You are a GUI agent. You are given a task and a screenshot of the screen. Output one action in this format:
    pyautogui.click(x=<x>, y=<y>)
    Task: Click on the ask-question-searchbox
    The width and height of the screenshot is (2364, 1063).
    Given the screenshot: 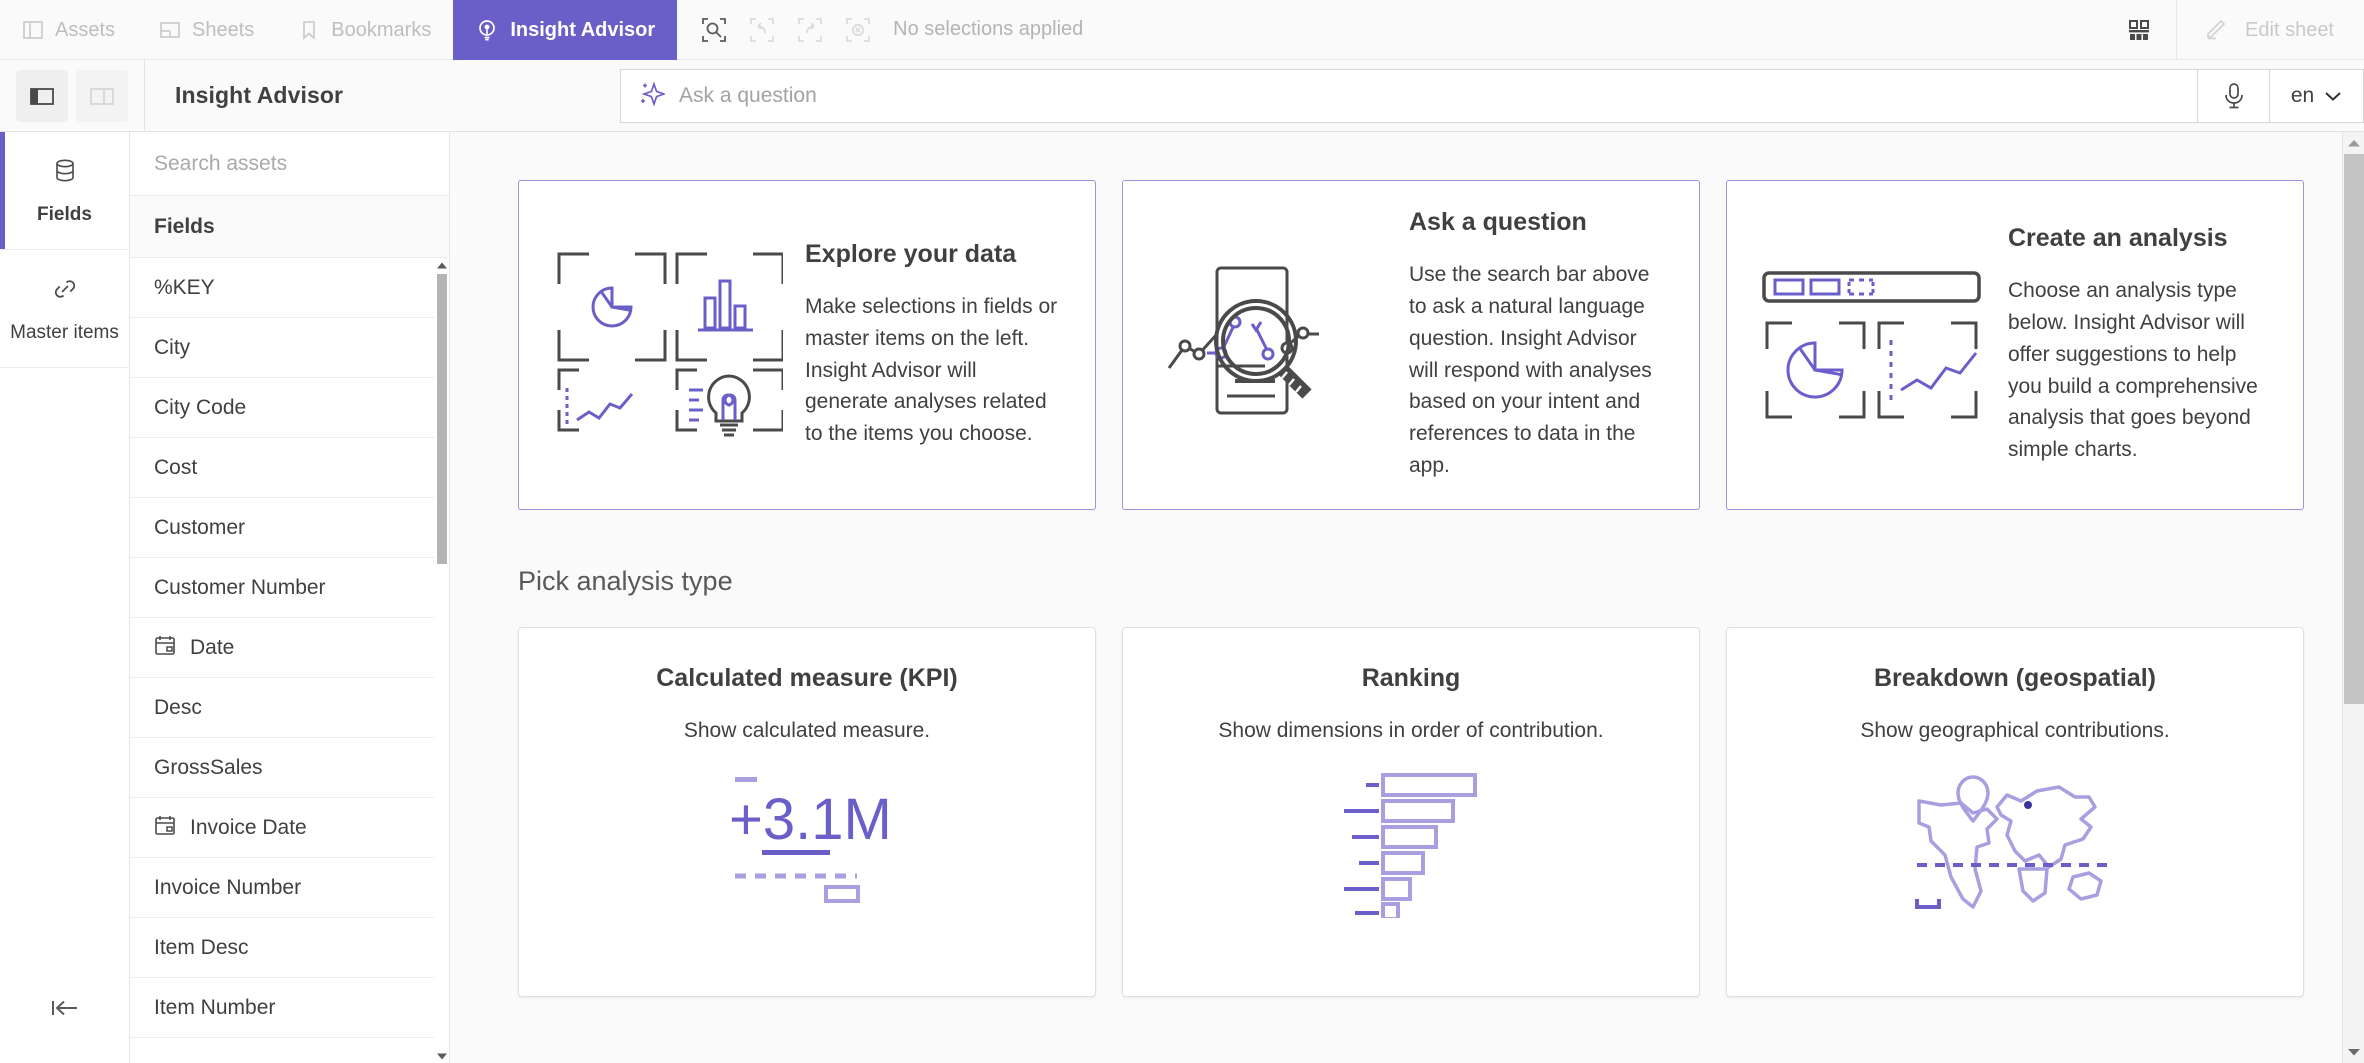 What is the action you would take?
    pyautogui.click(x=1409, y=96)
    